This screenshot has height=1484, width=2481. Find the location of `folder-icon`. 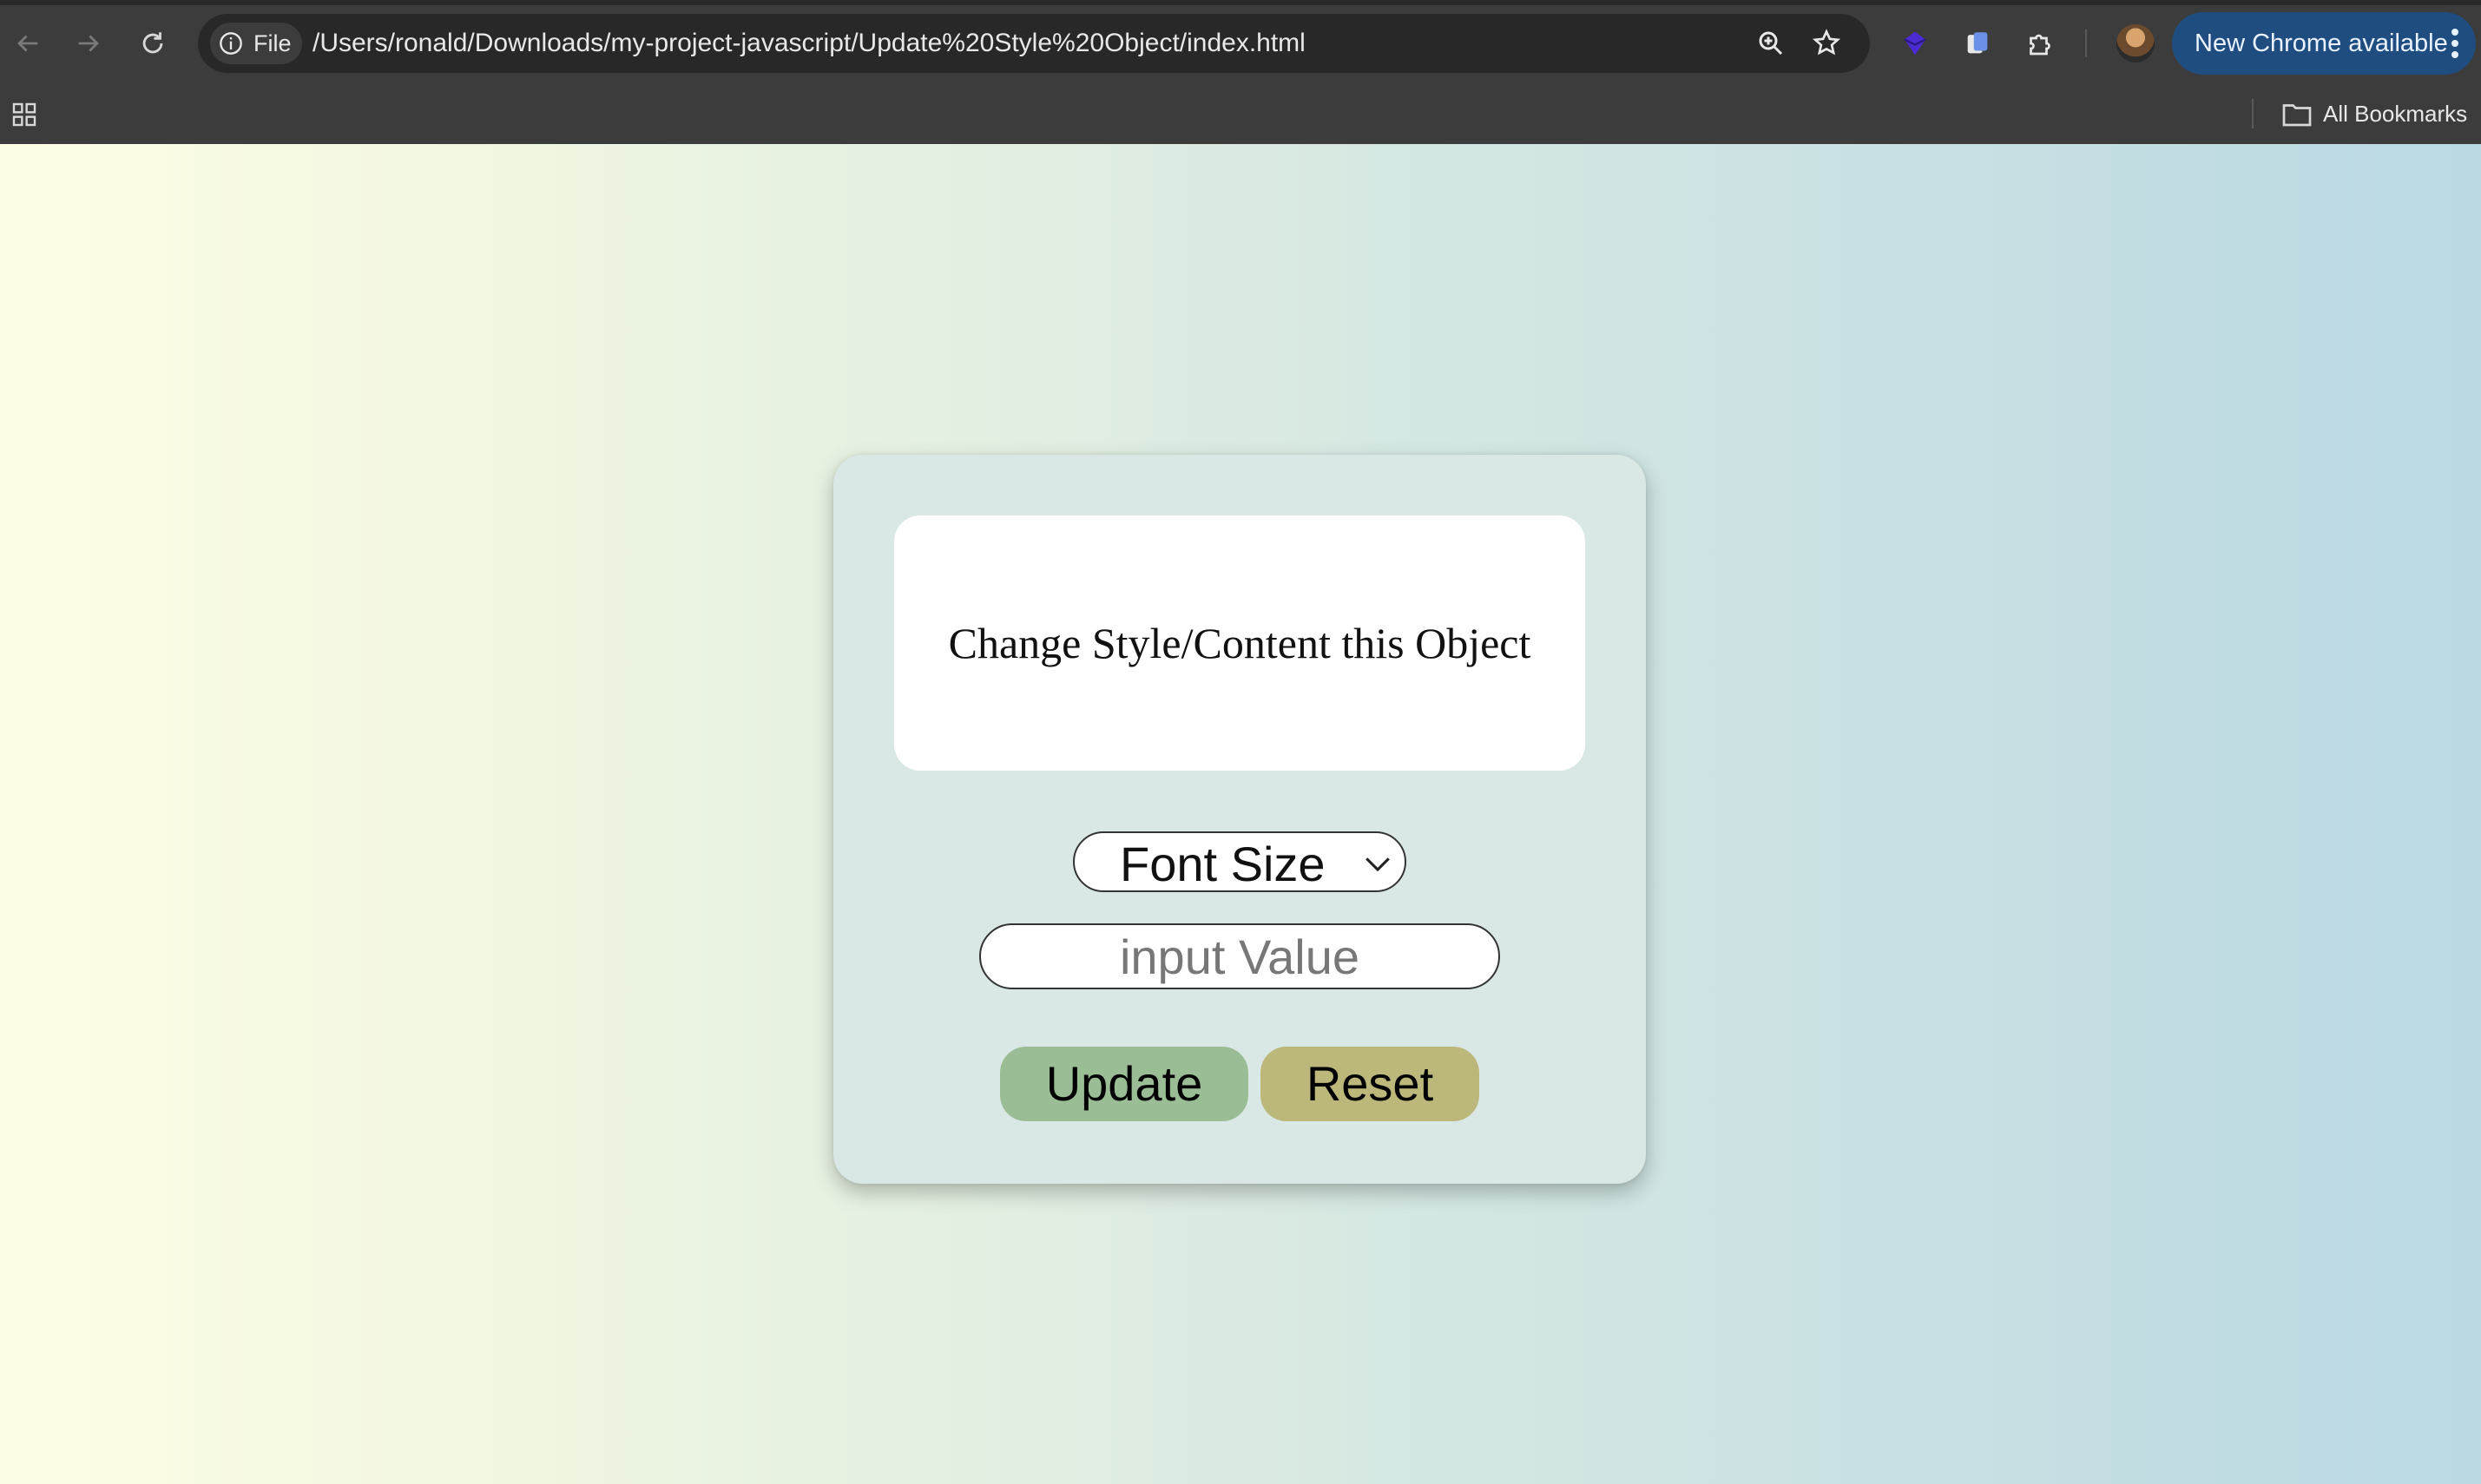

folder-icon is located at coordinates (2297, 114).